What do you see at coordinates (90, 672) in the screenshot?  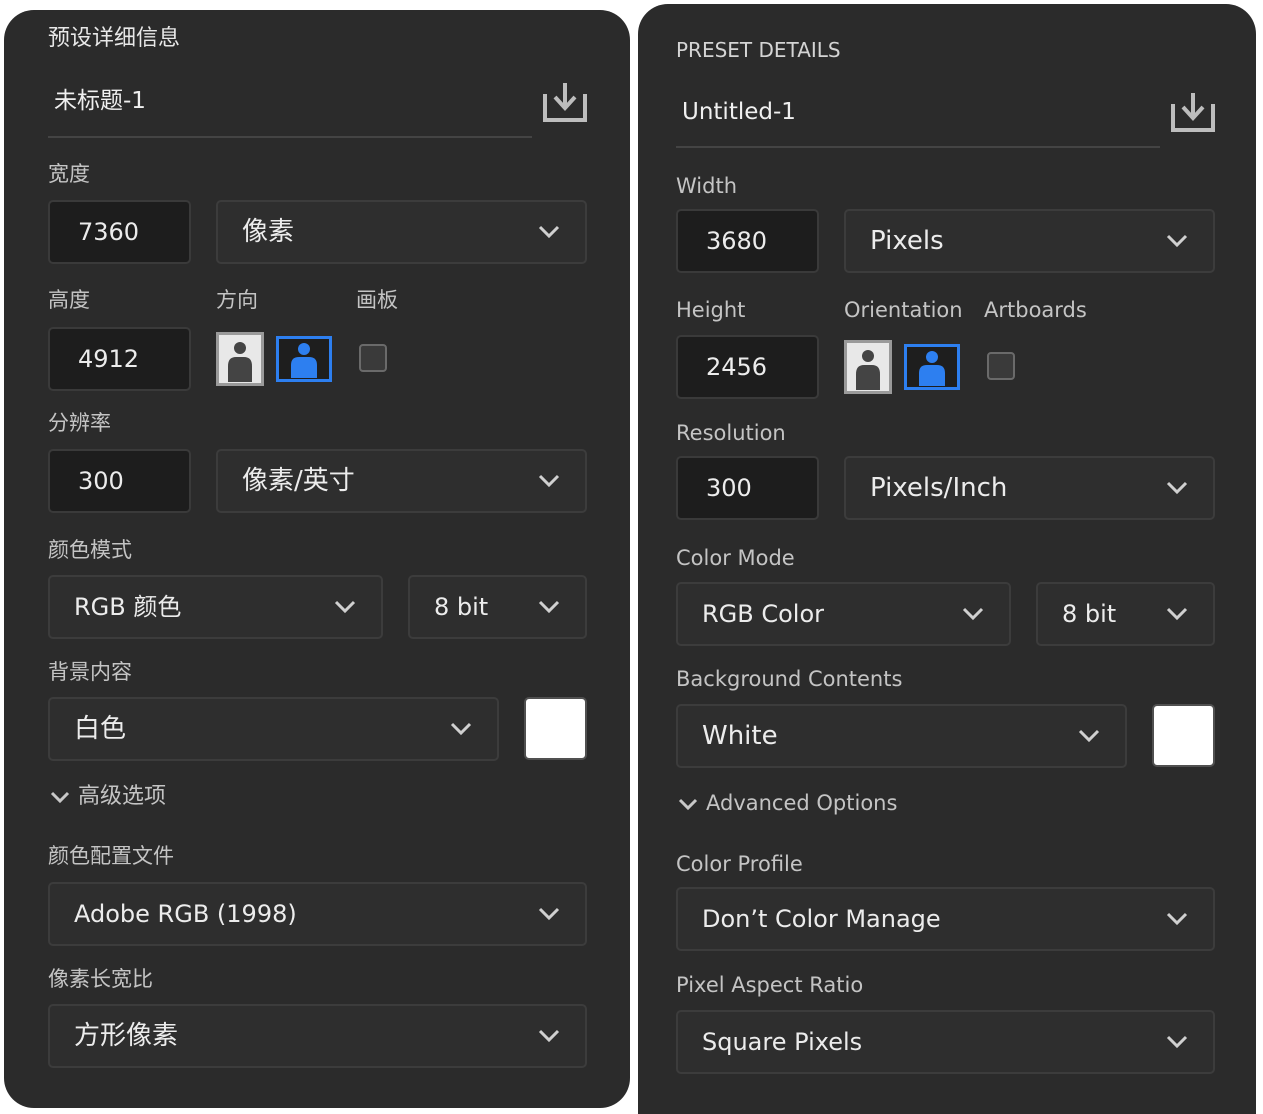 I see `background-label: 背景内容` at bounding box center [90, 672].